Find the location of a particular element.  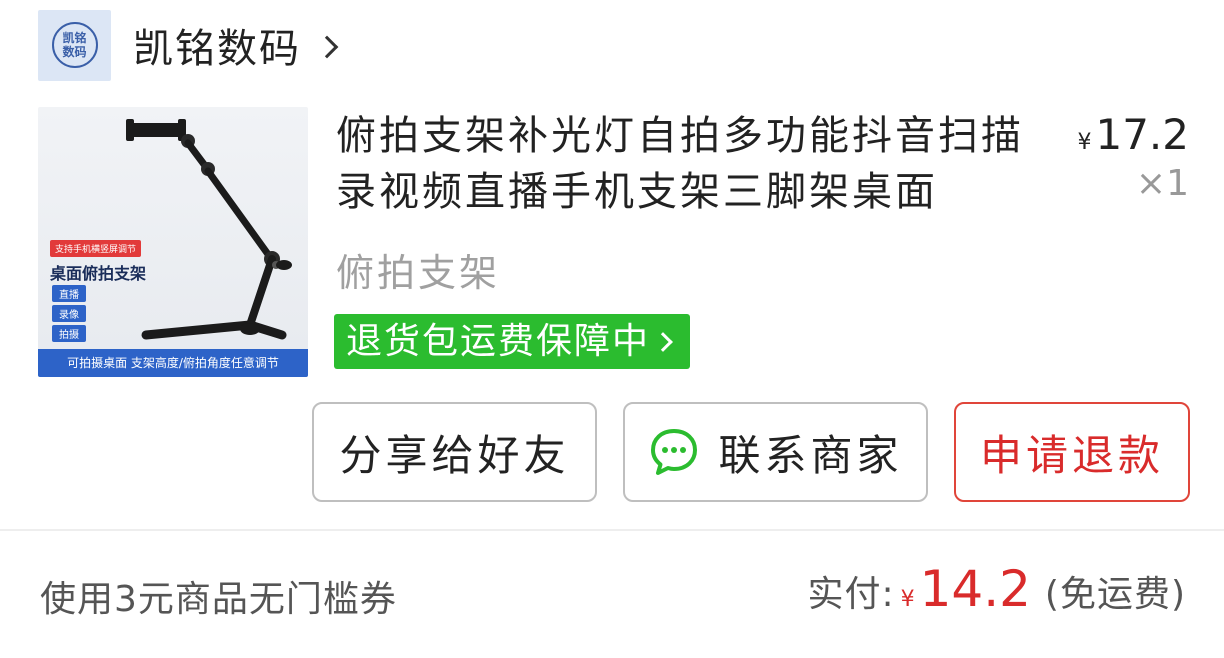

image-badge: 直播 is located at coordinates (69, 293).